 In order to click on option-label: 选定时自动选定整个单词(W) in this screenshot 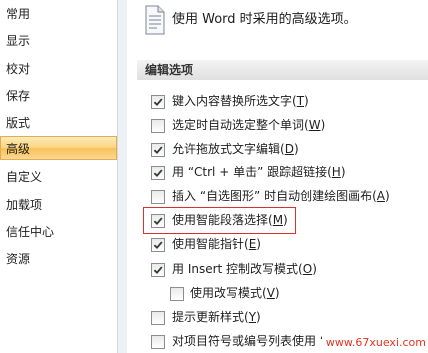, I will do `click(248, 125)`.